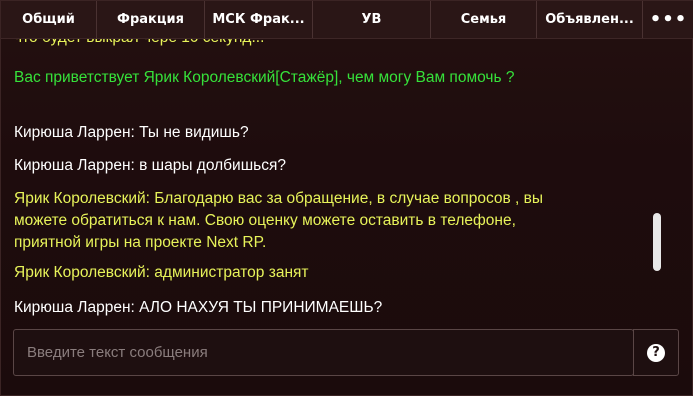 The image size is (693, 396). Describe the element at coordinates (49, 19) in the screenshot. I see `tab-general: Общий` at that location.